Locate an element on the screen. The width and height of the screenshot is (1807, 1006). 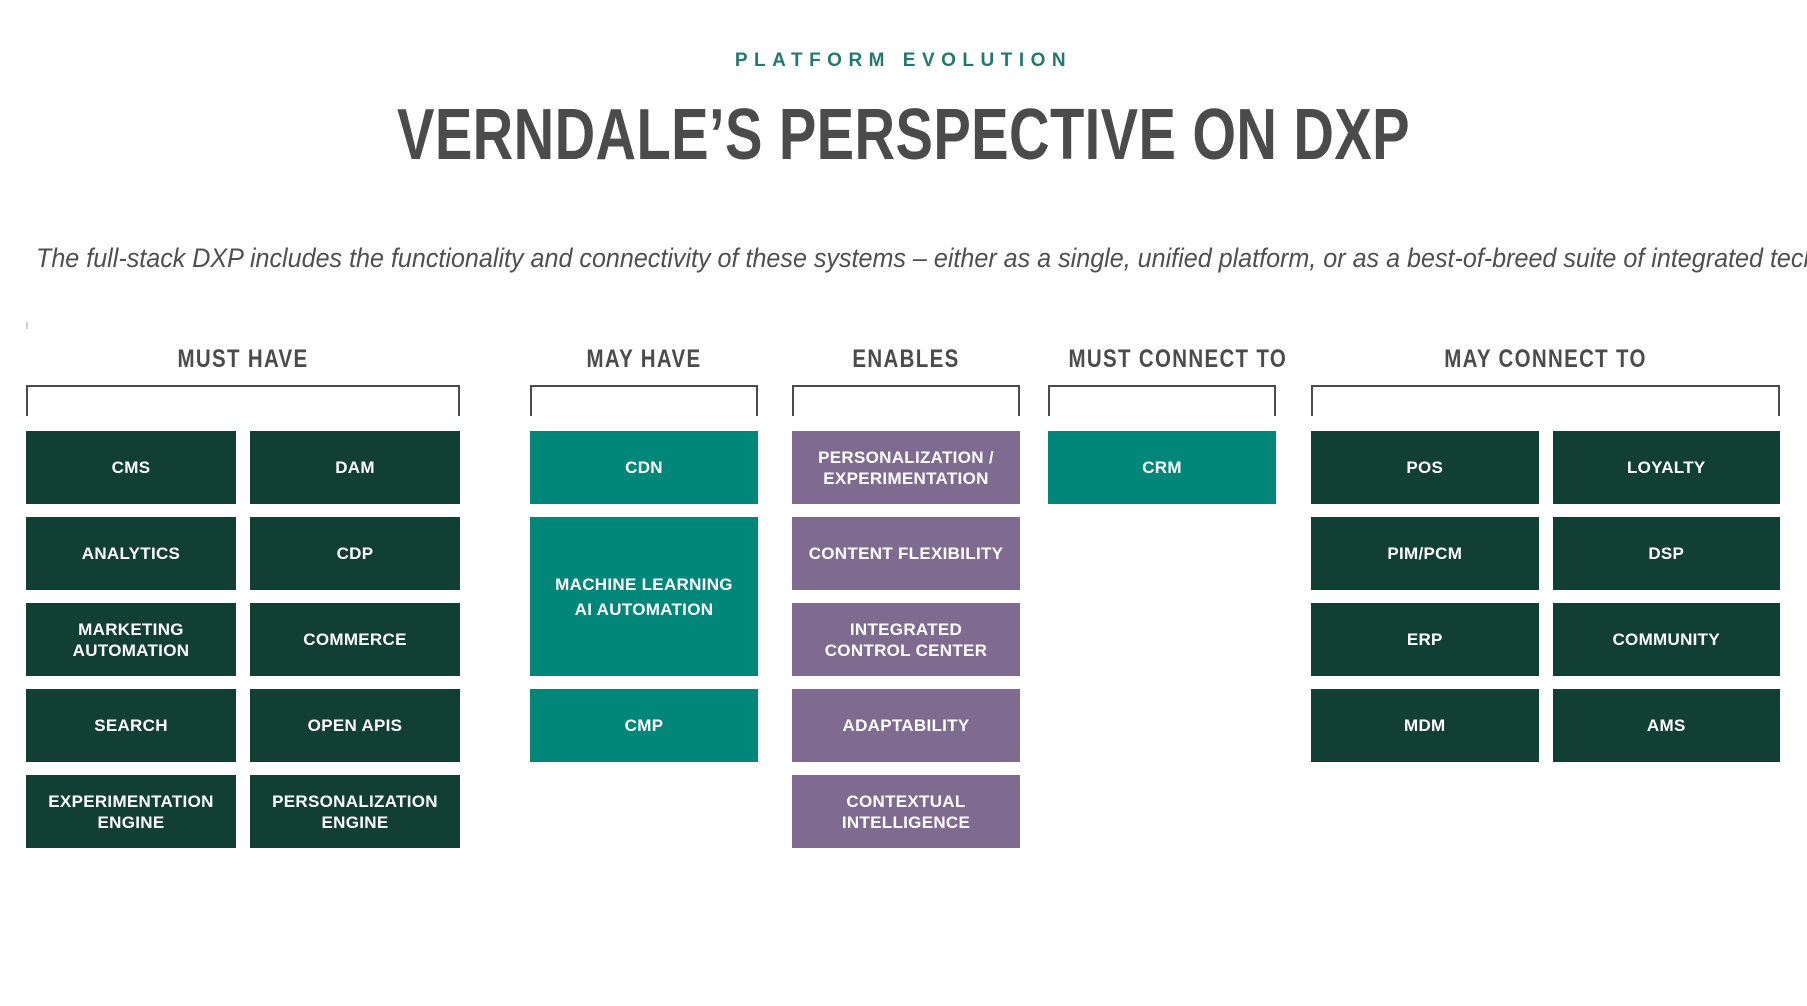
tile: MACHINE LEARNING AI AUTOMATION is located at coordinates (644, 596).